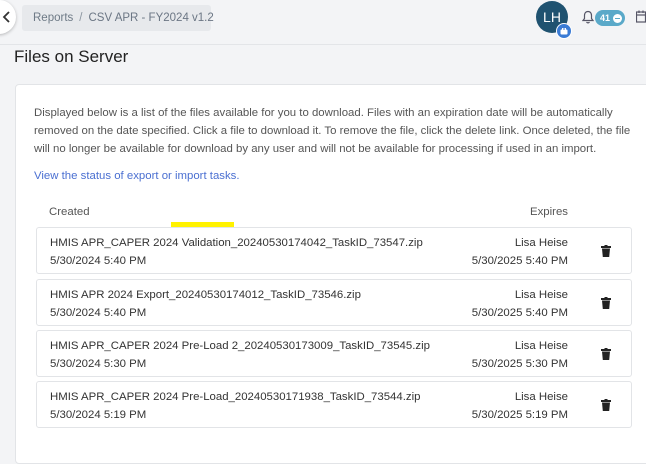 The width and height of the screenshot is (646, 464). What do you see at coordinates (116, 243) in the screenshot?
I see `file-name-part: HMIS APR_CAPER 2024` at bounding box center [116, 243].